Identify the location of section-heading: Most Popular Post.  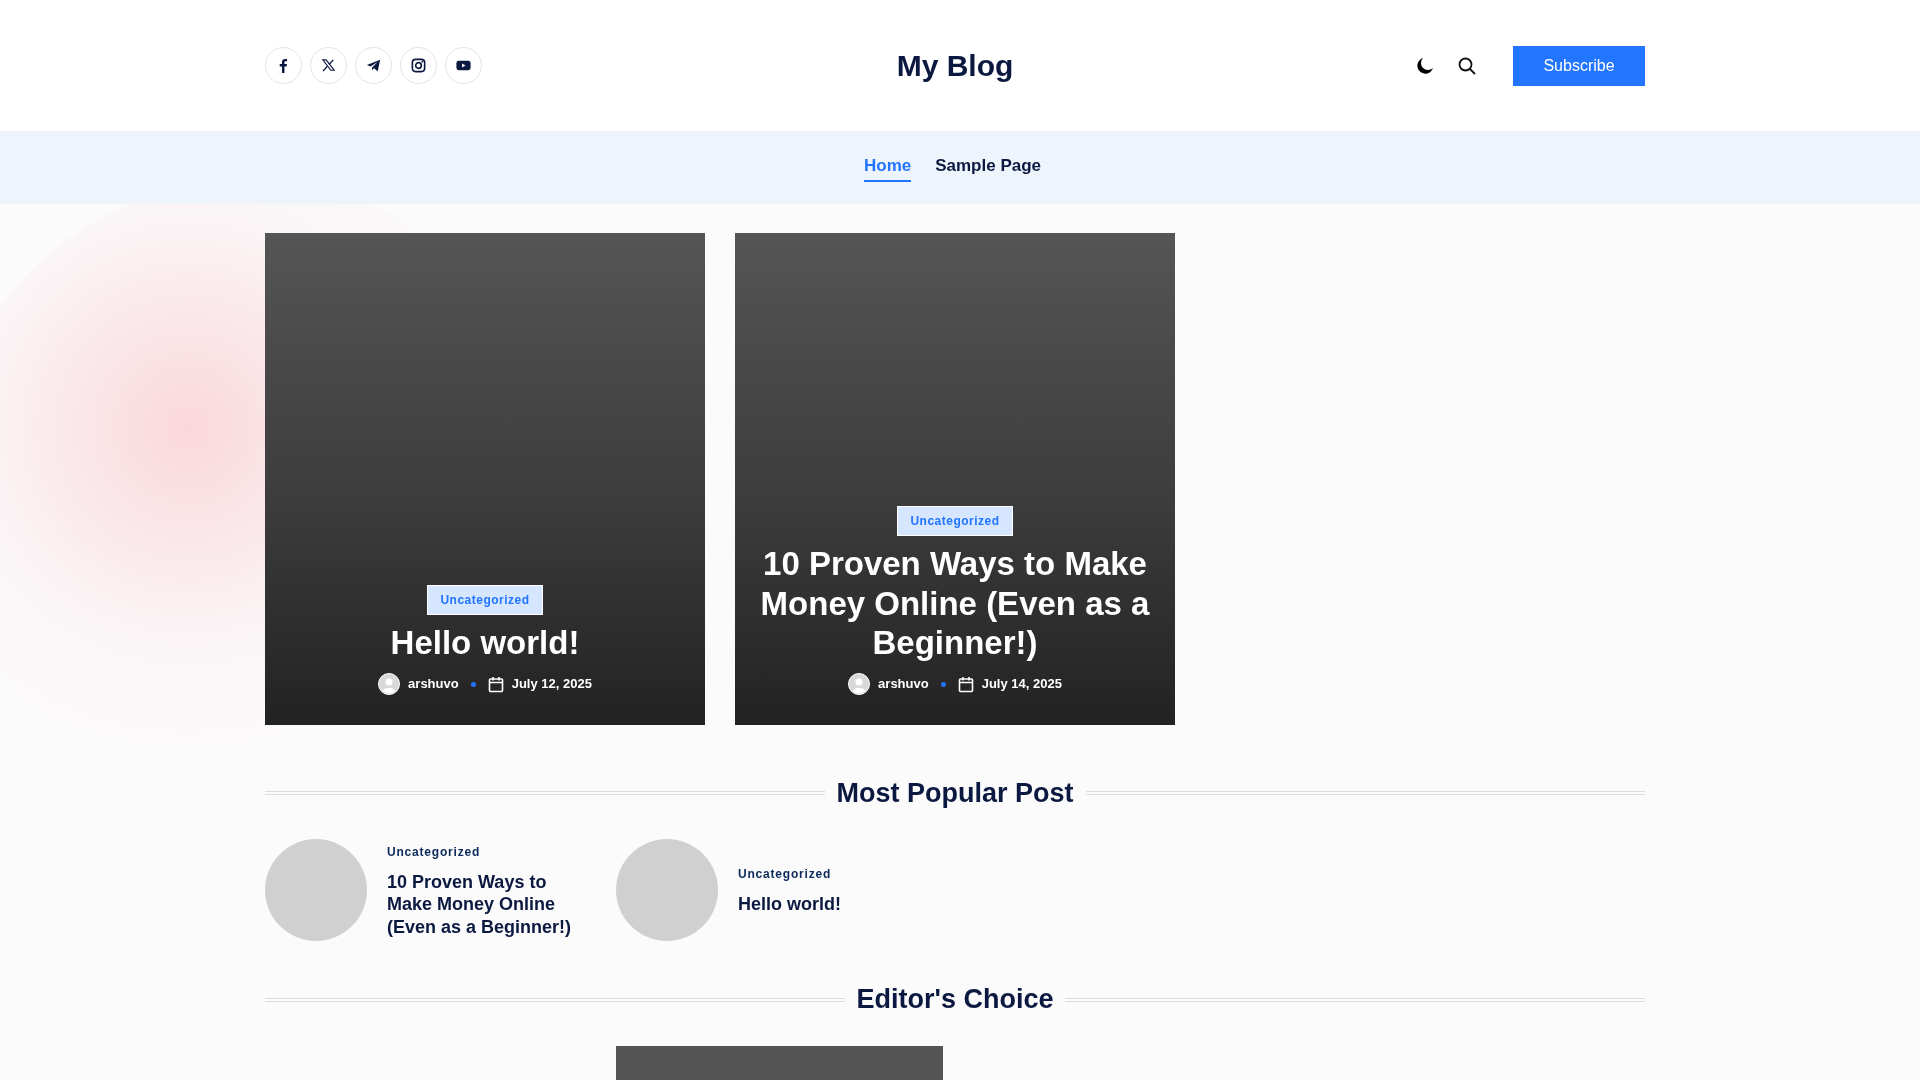
(955, 793).